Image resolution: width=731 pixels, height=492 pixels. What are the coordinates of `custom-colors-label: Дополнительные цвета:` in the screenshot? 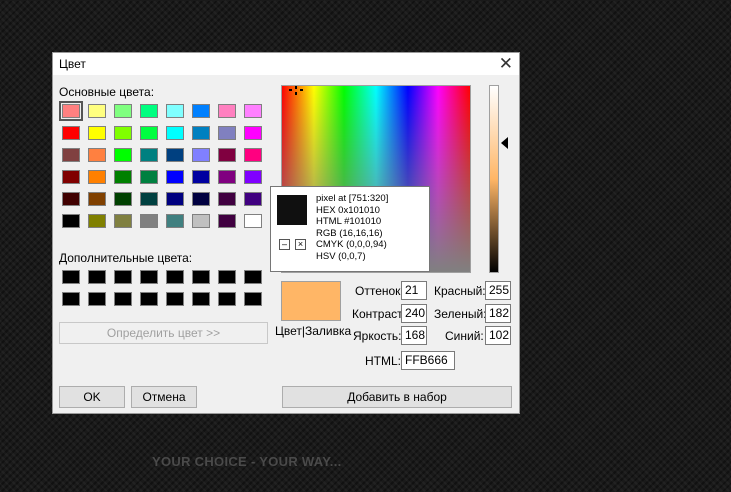 It's located at (126, 258).